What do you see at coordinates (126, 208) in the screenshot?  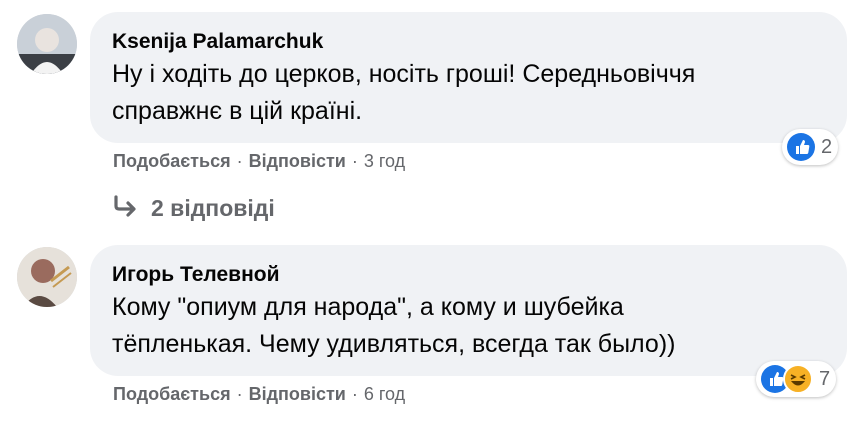 I see `reply-arrow-icon` at bounding box center [126, 208].